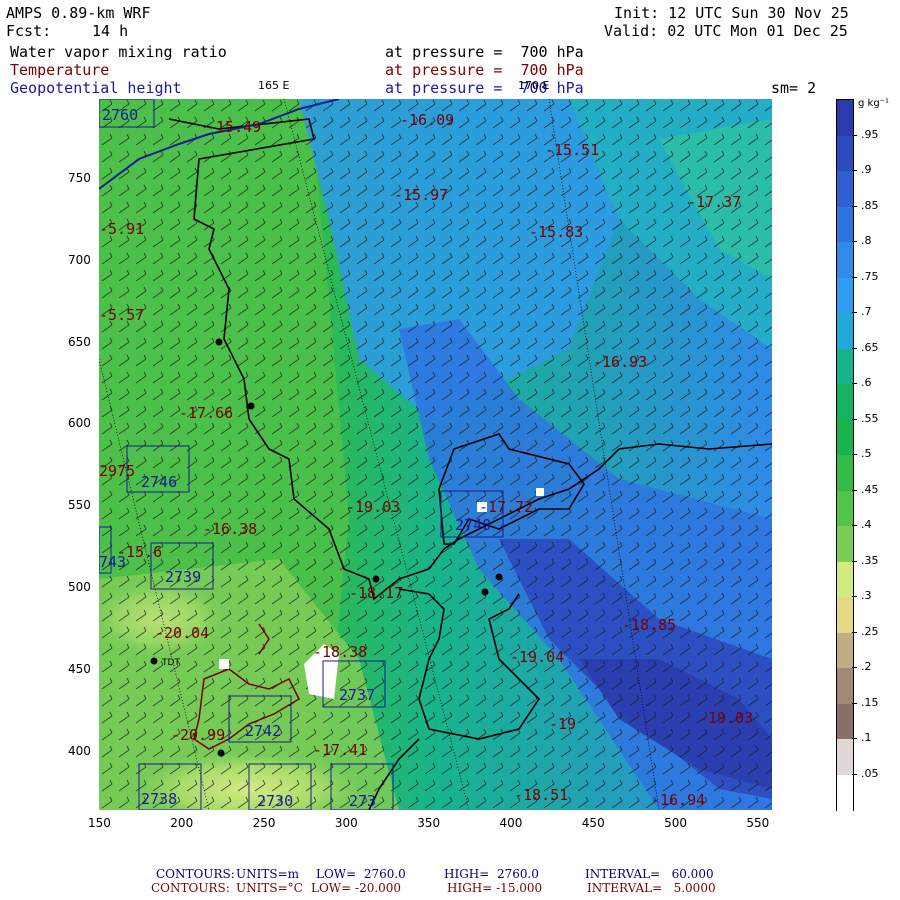  What do you see at coordinates (110, 31) in the screenshot?
I see `forecast-value: 14 h` at bounding box center [110, 31].